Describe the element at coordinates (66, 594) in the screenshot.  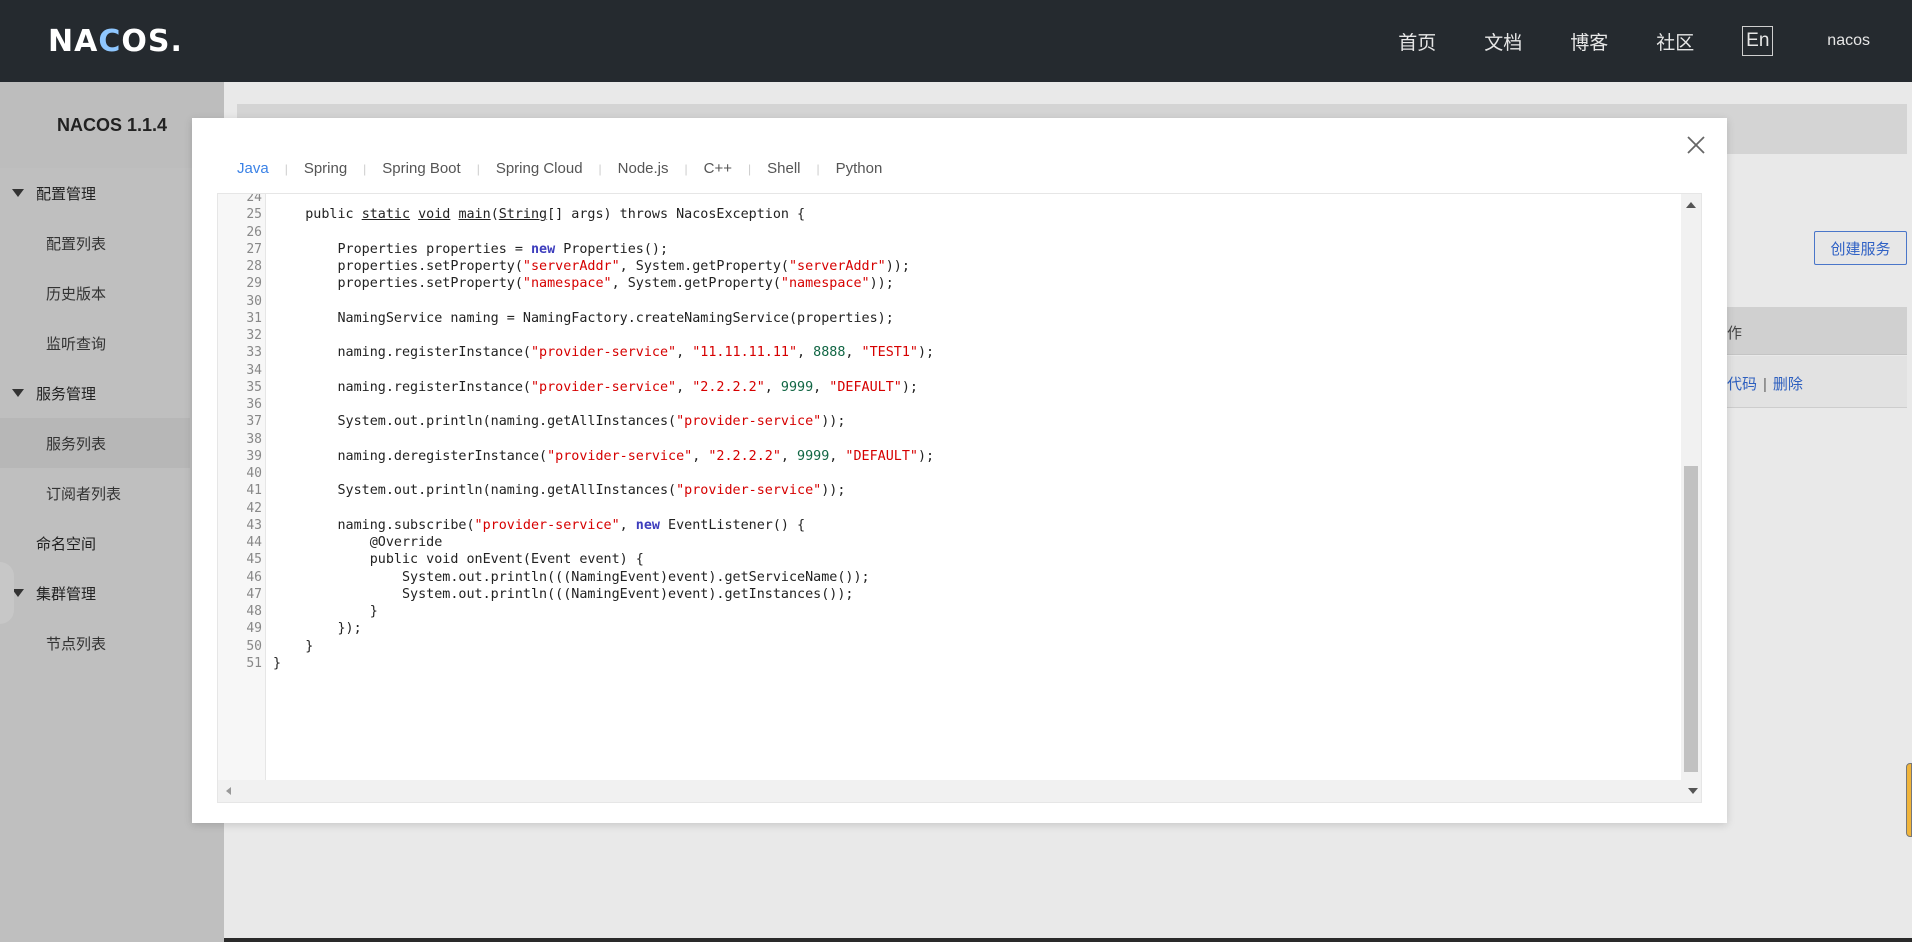
I see `menu-group-label: 集群管理` at that location.